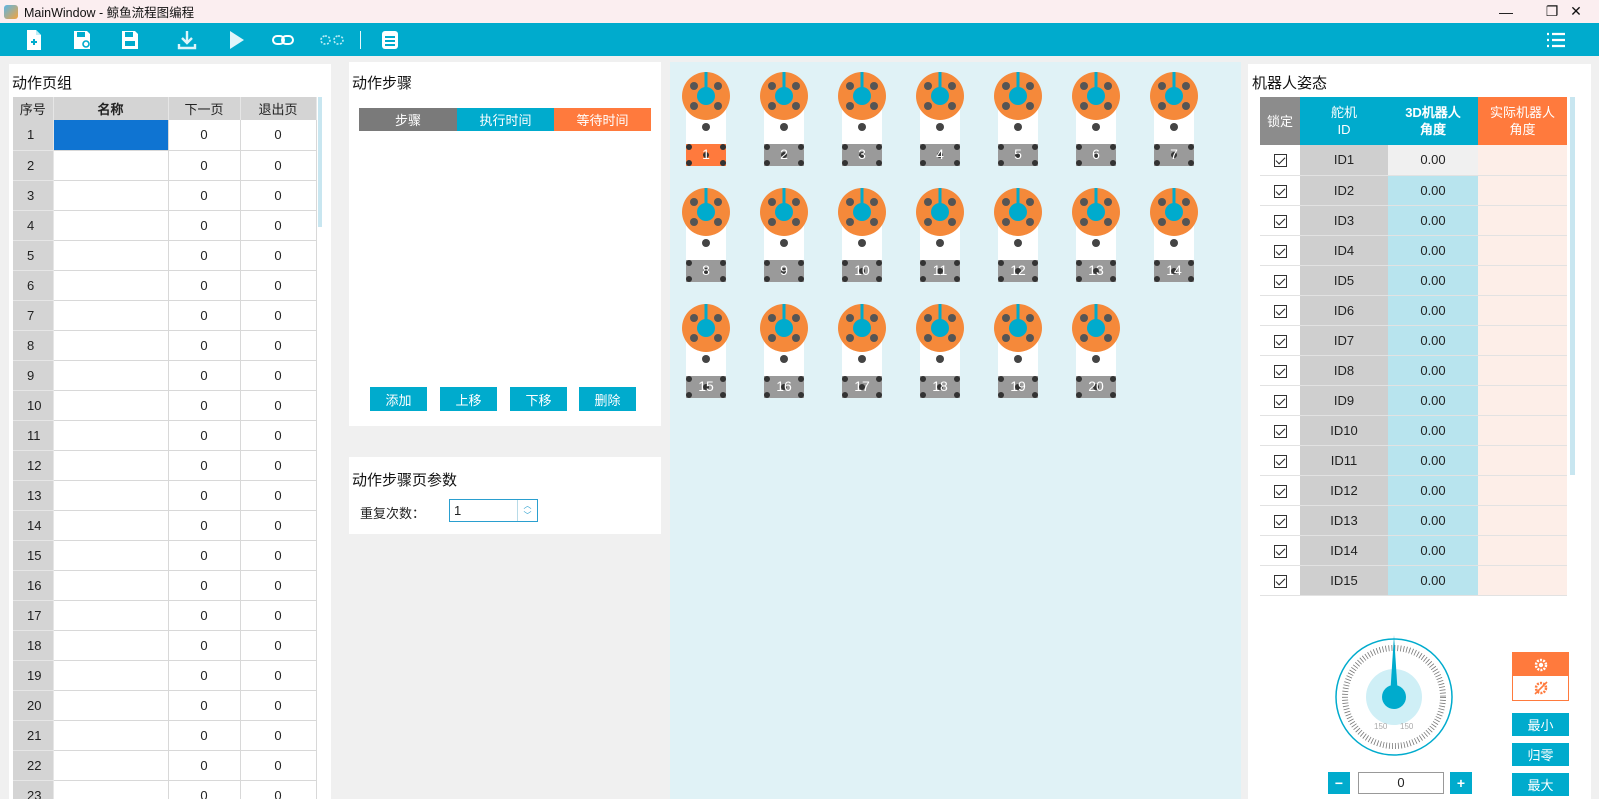 The width and height of the screenshot is (1599, 799). I want to click on table-row: 16 0 0, so click(165, 585).